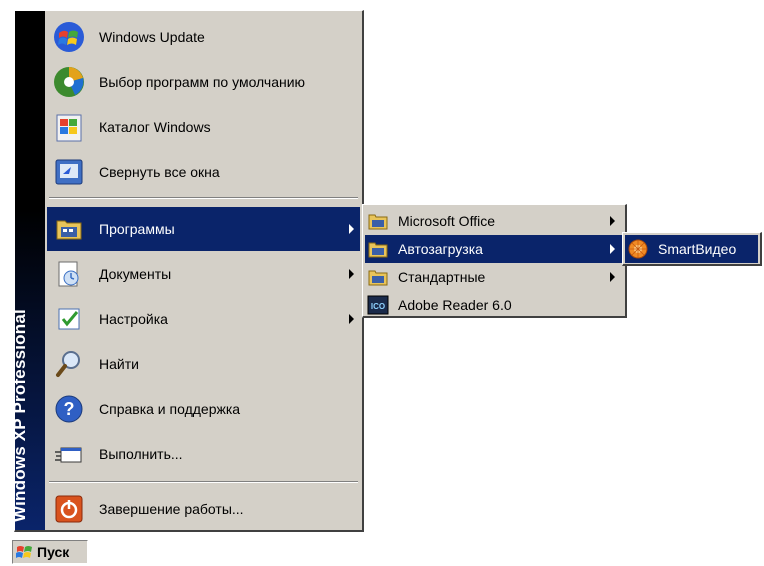 The width and height of the screenshot is (764, 566). I want to click on menu-item-label: Документы, so click(135, 274).